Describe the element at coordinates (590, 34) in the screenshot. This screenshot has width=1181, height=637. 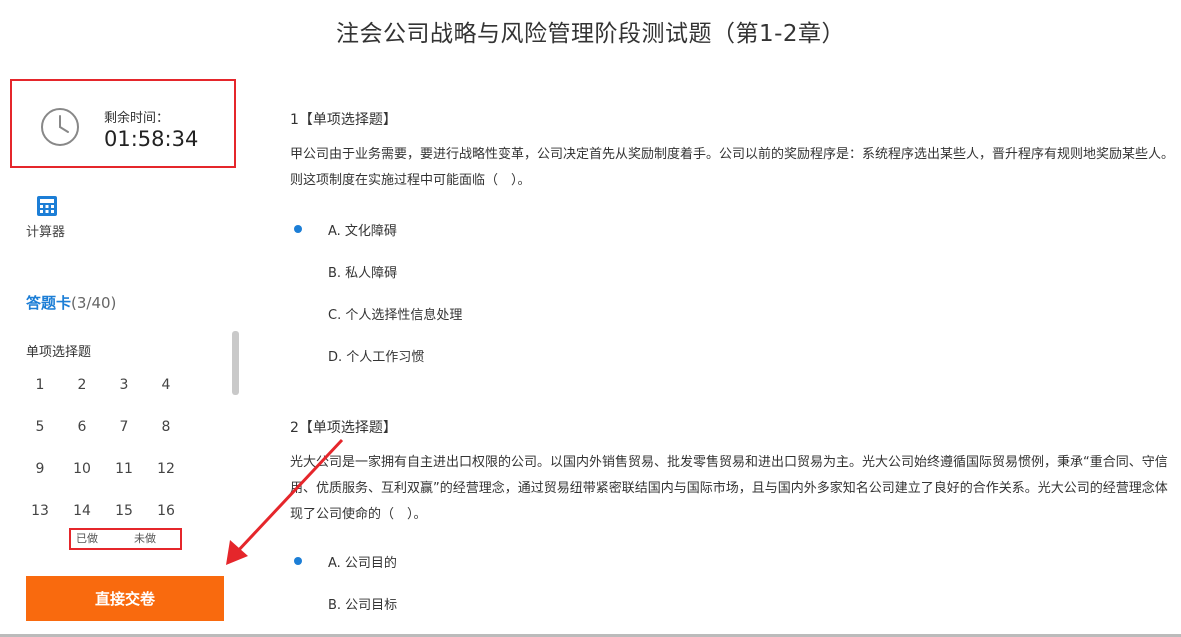
I see `page-title: 注会公司战略与风险管理阶段测试题（第1-2章）` at that location.